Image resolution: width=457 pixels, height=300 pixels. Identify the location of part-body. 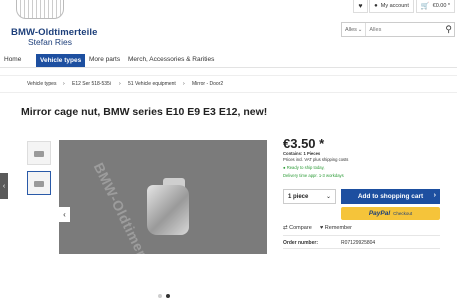
(168, 210).